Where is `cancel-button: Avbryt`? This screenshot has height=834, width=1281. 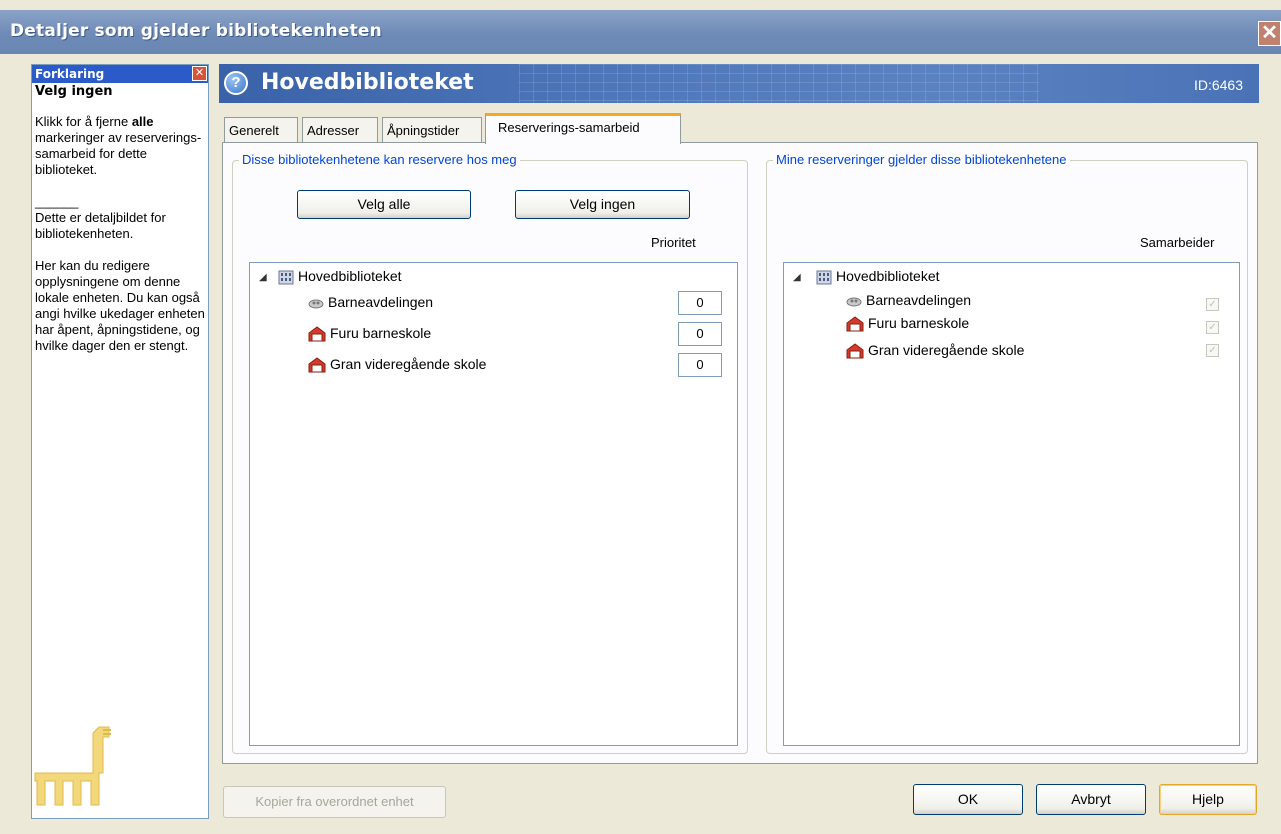 cancel-button: Avbryt is located at coordinates (1091, 799).